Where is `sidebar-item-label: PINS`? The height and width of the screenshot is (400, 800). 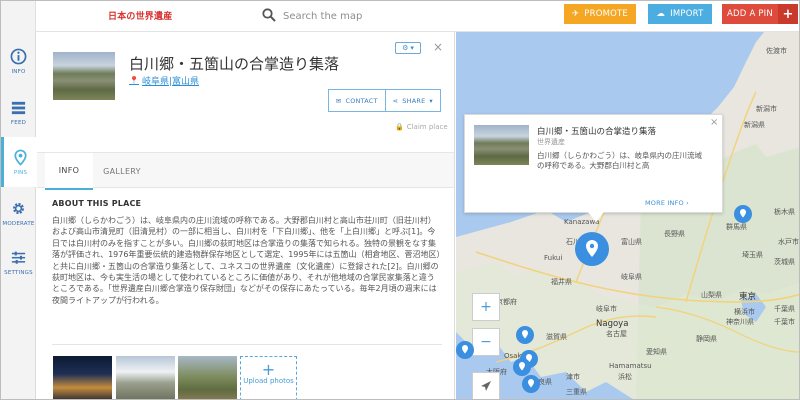 sidebar-item-label: PINS is located at coordinates (20, 172).